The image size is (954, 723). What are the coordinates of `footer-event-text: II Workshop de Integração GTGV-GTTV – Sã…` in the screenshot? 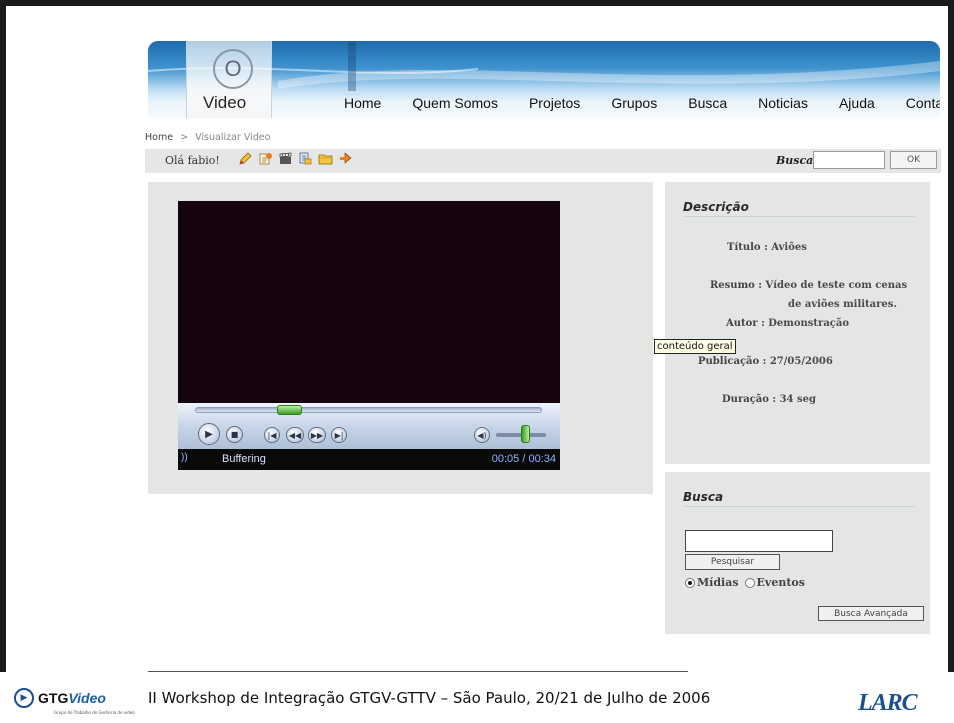 It's located at (429, 698).